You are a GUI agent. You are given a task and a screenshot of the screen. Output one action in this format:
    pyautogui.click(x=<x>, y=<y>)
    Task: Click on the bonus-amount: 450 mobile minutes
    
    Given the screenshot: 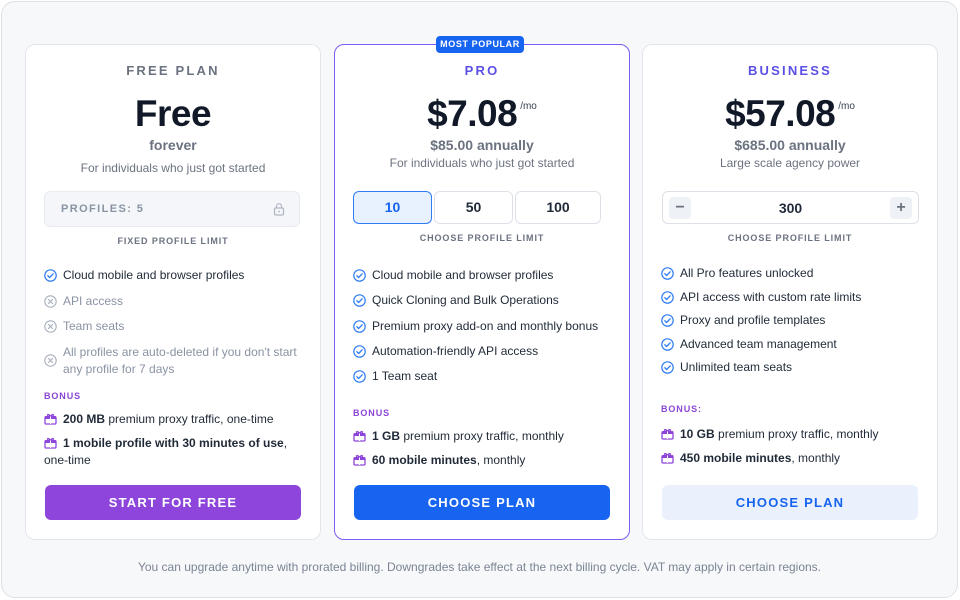 What is the action you would take?
    pyautogui.click(x=736, y=458)
    